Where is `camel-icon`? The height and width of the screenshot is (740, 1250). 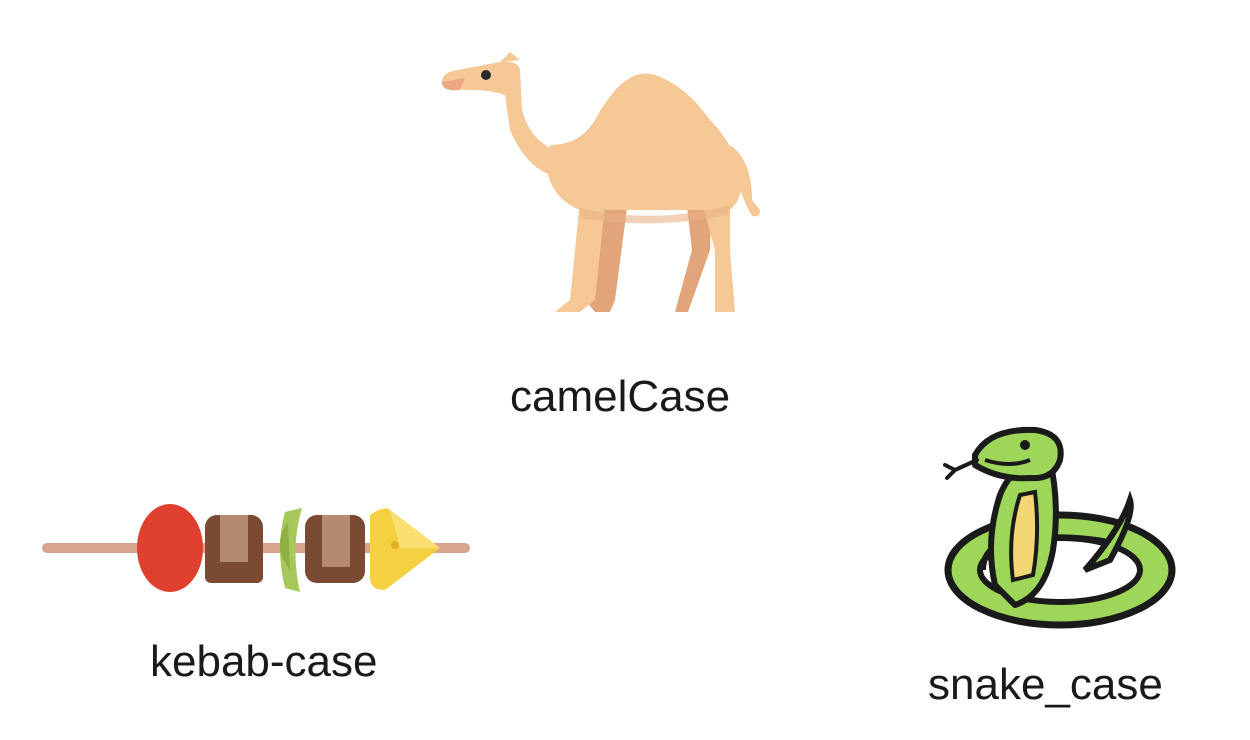 camel-icon is located at coordinates (601, 182).